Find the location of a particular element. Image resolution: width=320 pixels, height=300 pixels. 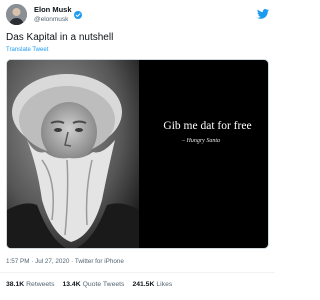

quote-tweets-stat: 13.4K Quote Tweets is located at coordinates (93, 284).